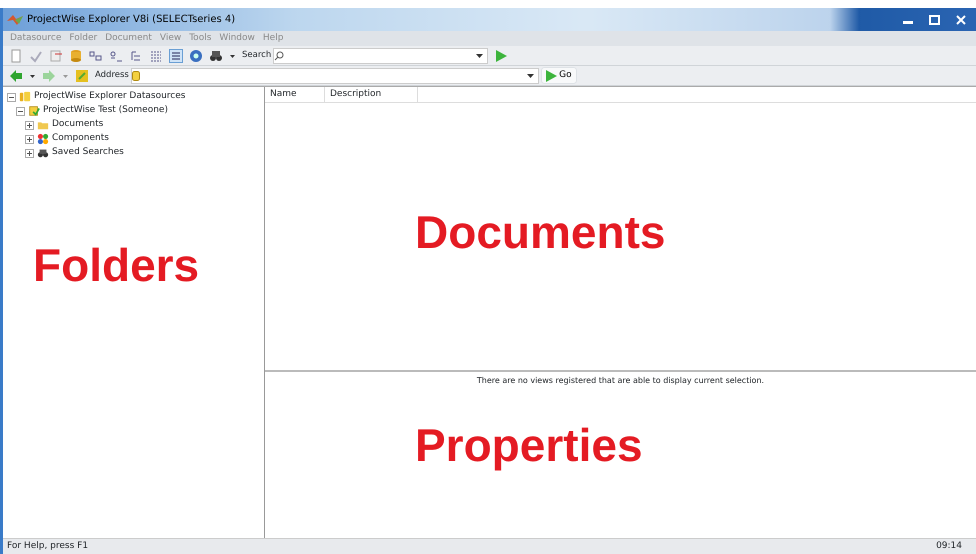 The image size is (976, 554). What do you see at coordinates (78, 125) in the screenshot?
I see `tree-item: Documents` at bounding box center [78, 125].